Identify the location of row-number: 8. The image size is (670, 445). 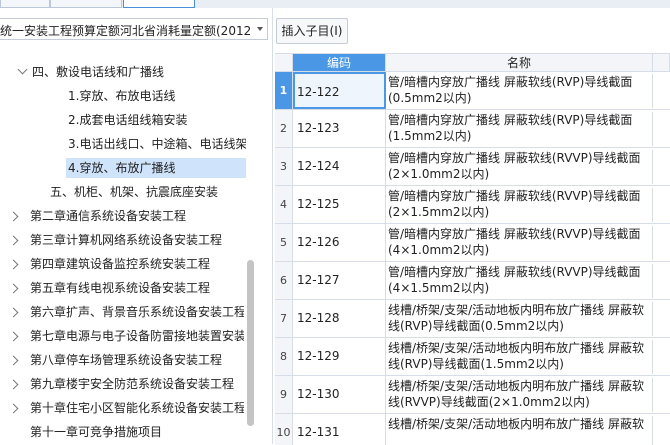
(284, 356).